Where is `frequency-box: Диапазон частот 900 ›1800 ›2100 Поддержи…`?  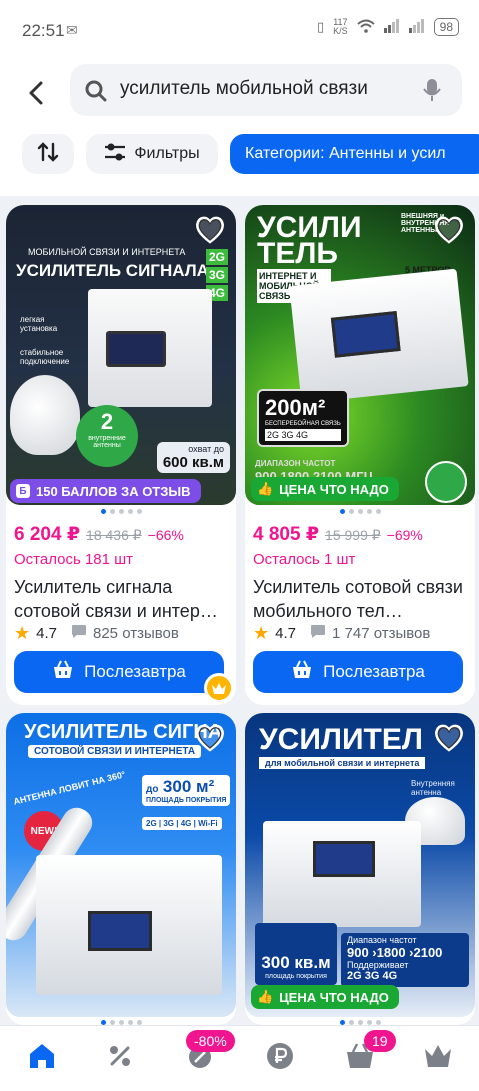 frequency-box: Диапазон частот 900 ›1800 ›2100 Поддержи… is located at coordinates (405, 960).